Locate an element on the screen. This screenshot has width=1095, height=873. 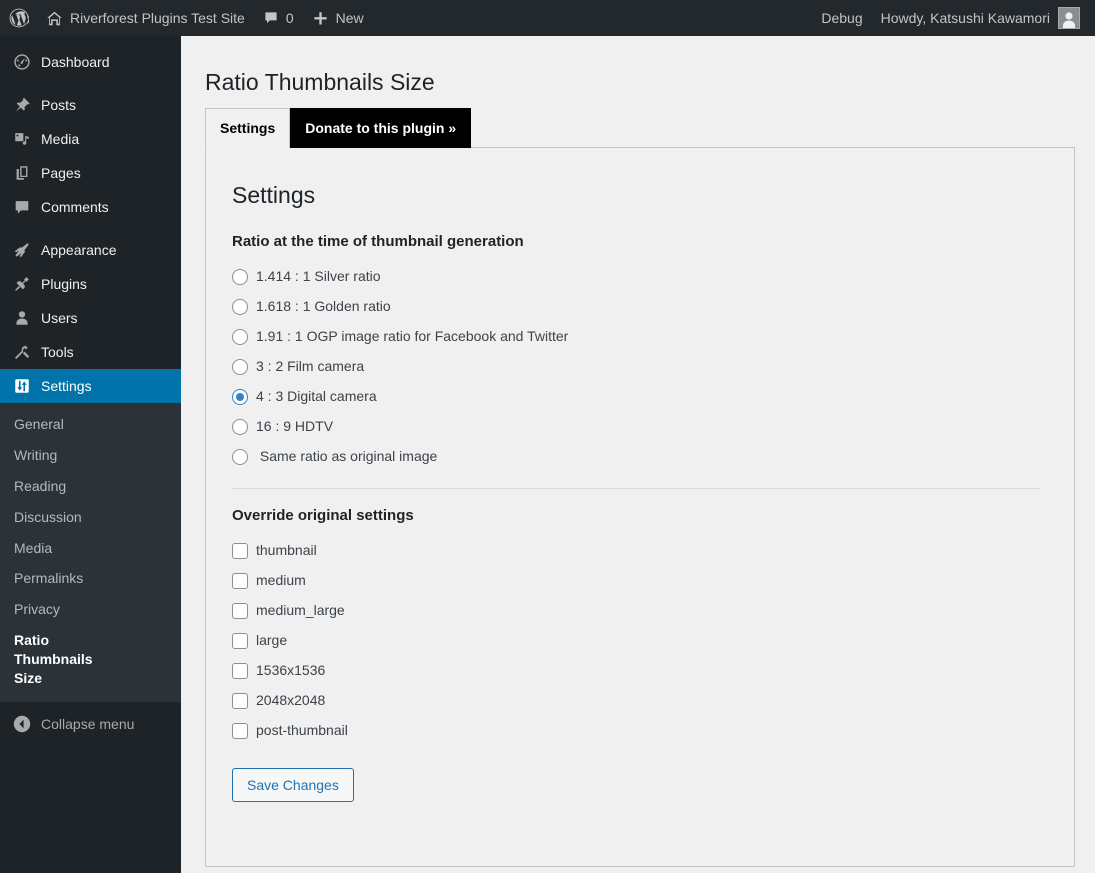
sidebar-item-appearance: Appearance is located at coordinates (90, 250).